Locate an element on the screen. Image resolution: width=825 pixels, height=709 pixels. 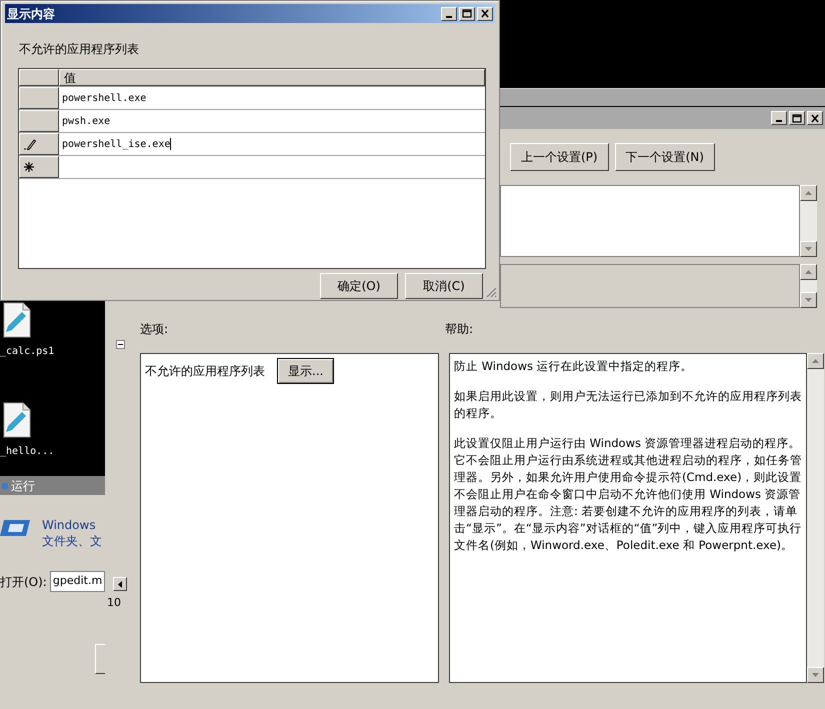
option-label: 不允许的应用程序列表 is located at coordinates (205, 371).